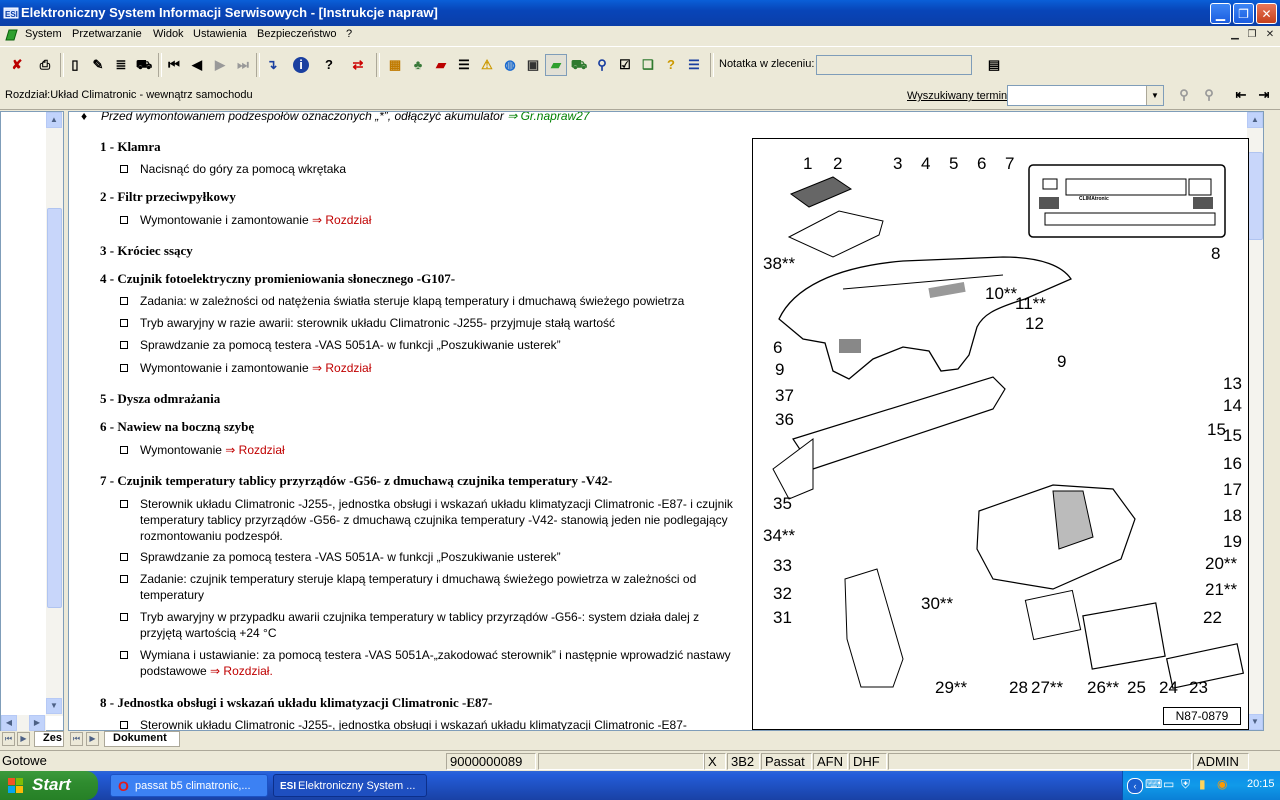 This screenshot has width=1280, height=800. What do you see at coordinates (894, 65) in the screenshot?
I see `note-field` at bounding box center [894, 65].